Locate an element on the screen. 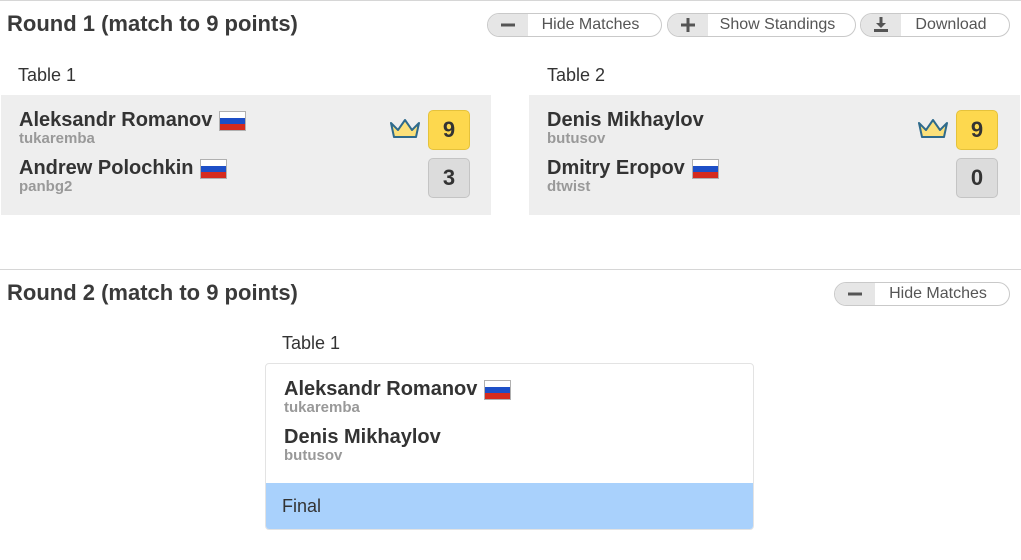 This screenshot has height=560, width=1021. player-entry: Andrew Polochkin panbg2 is located at coordinates (123, 176).